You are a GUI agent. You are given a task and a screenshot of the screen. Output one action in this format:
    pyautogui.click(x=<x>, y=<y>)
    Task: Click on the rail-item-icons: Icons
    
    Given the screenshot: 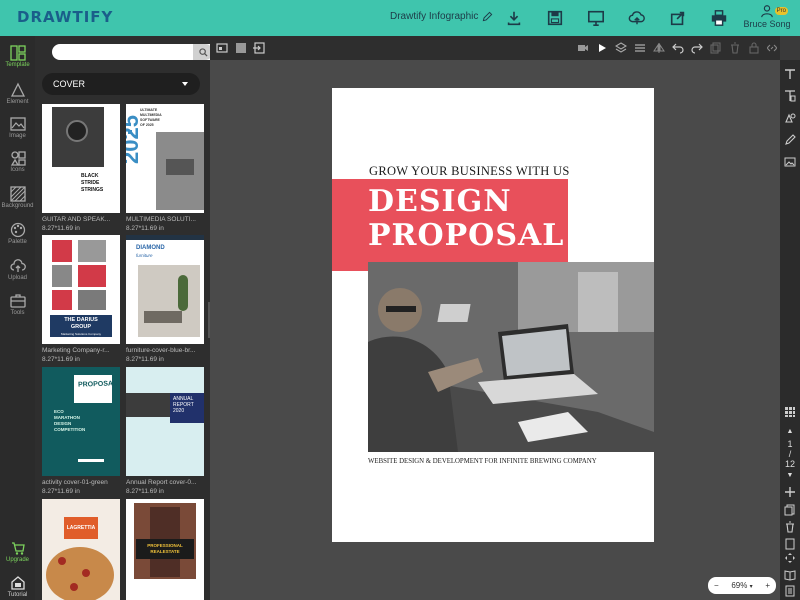 What is the action you would take?
    pyautogui.click(x=17, y=164)
    